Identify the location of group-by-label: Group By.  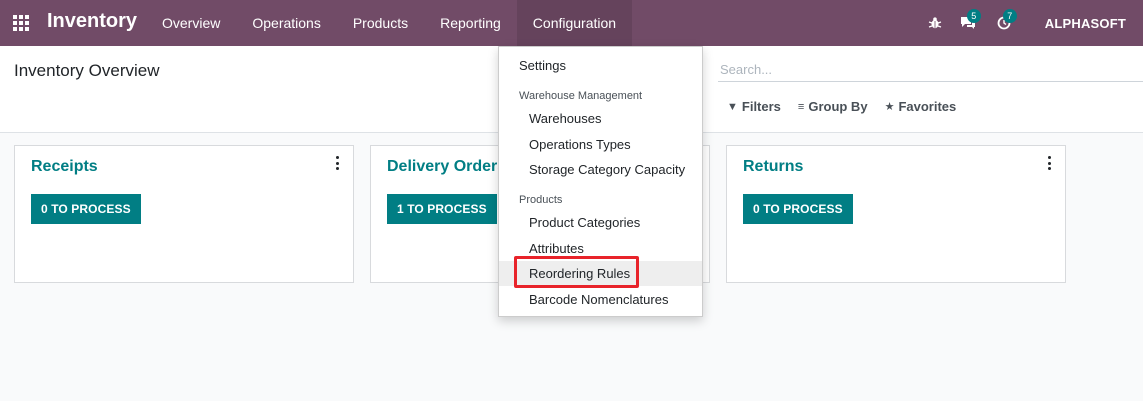
(838, 106).